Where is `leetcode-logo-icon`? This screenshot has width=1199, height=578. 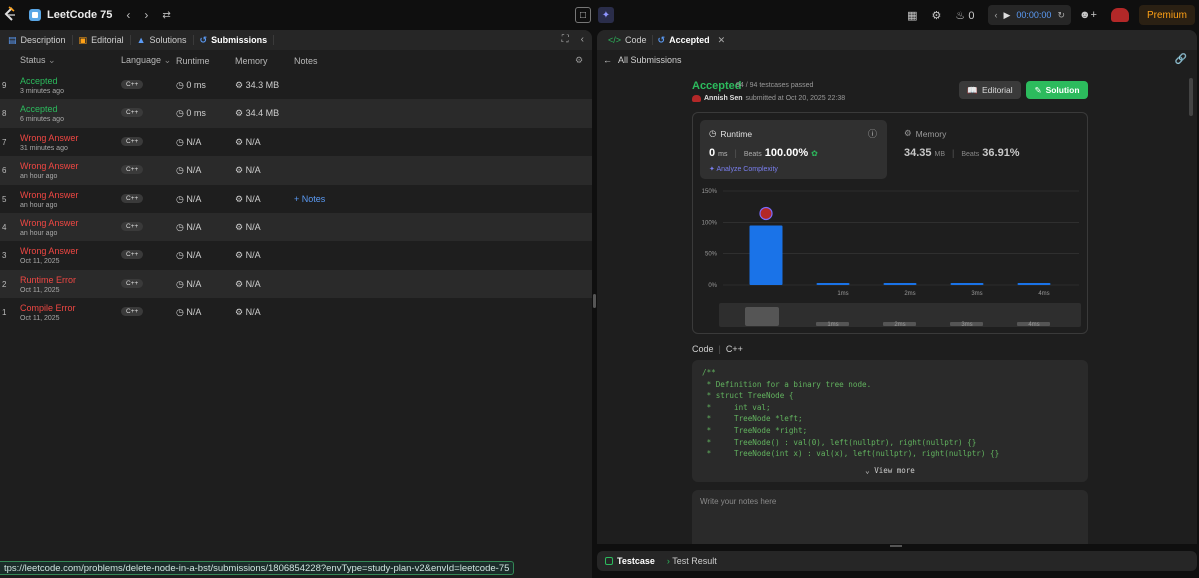 leetcode-logo-icon is located at coordinates (10, 15).